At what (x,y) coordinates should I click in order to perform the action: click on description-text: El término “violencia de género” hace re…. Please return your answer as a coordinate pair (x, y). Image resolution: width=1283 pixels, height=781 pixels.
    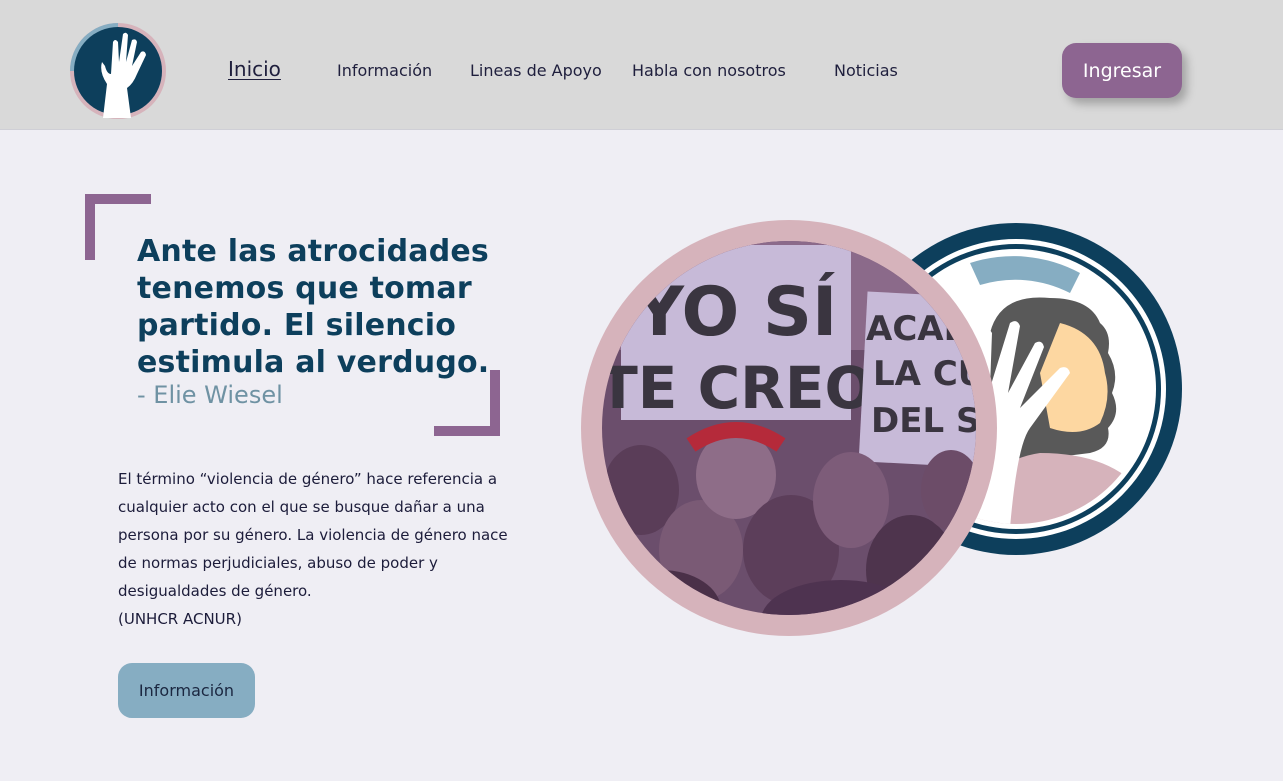
    Looking at the image, I should click on (318, 549).